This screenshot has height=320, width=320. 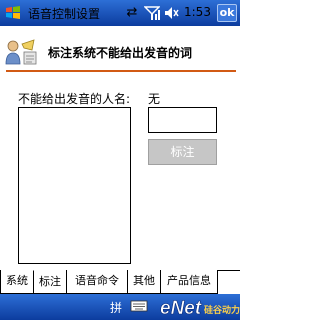 What do you see at coordinates (74, 99) in the screenshot?
I see `unpronounceable-names-label: 不能给出发音的人名:` at bounding box center [74, 99].